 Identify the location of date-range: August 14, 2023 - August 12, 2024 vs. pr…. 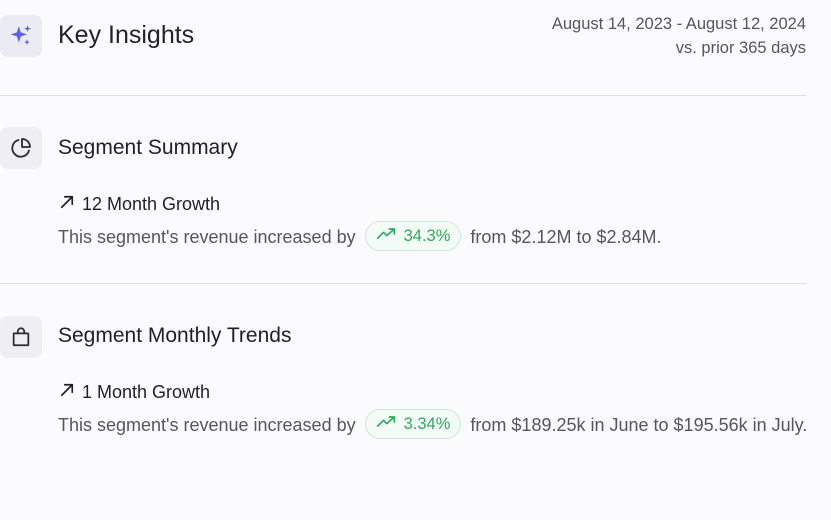
(679, 36).